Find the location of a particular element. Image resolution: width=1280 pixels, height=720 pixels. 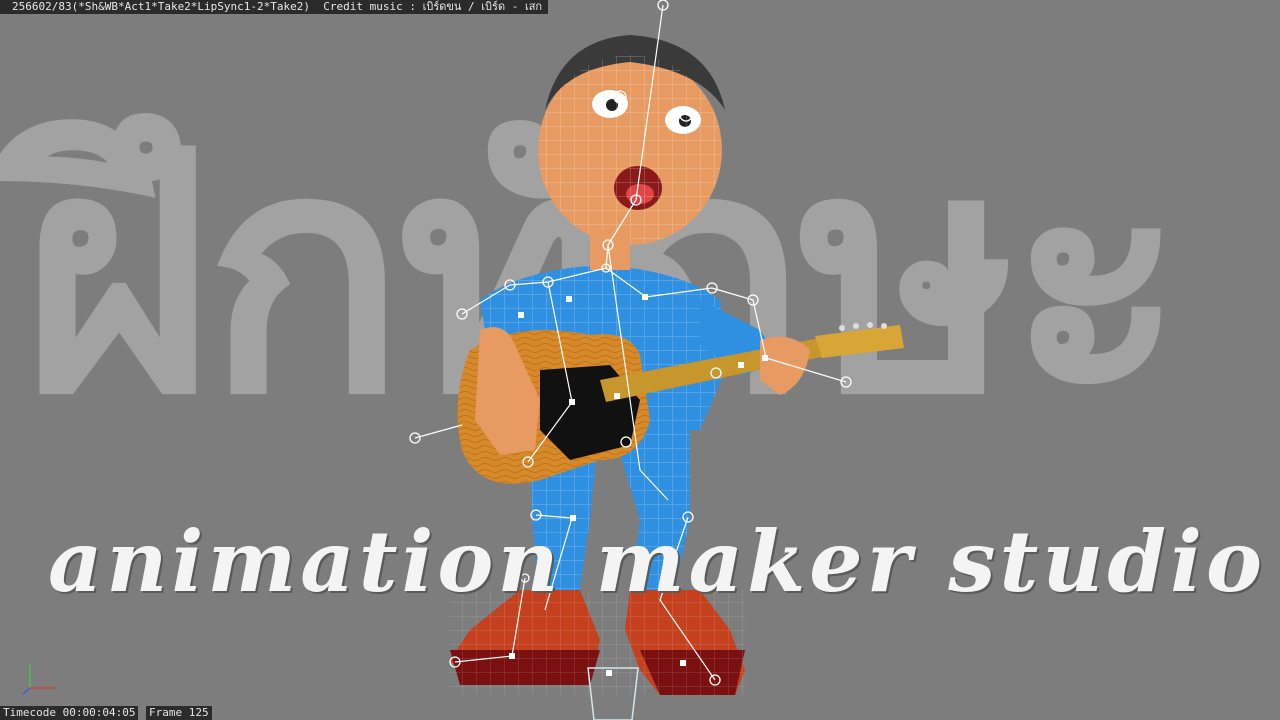

character-head is located at coordinates (631, 152).